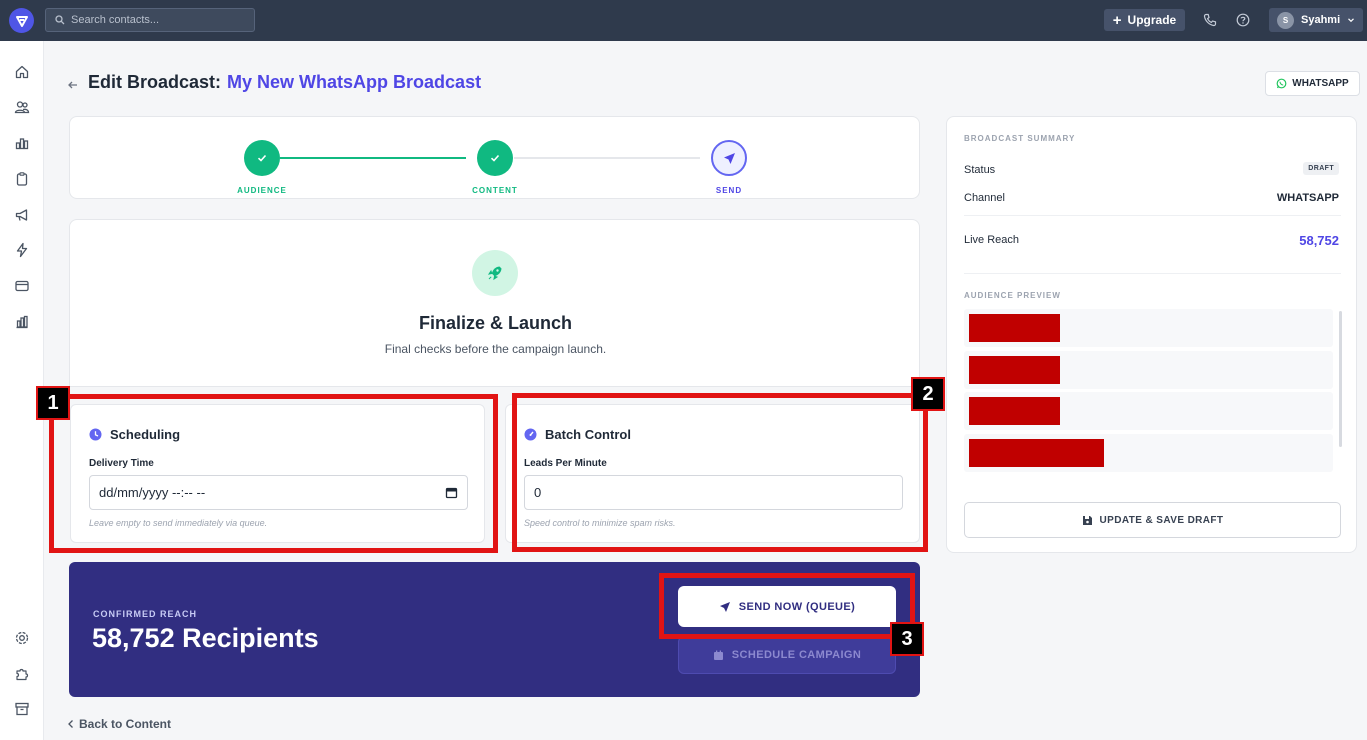 This screenshot has height=740, width=1367. Describe the element at coordinates (22, 322) in the screenshot. I see `analytics-icon` at that location.